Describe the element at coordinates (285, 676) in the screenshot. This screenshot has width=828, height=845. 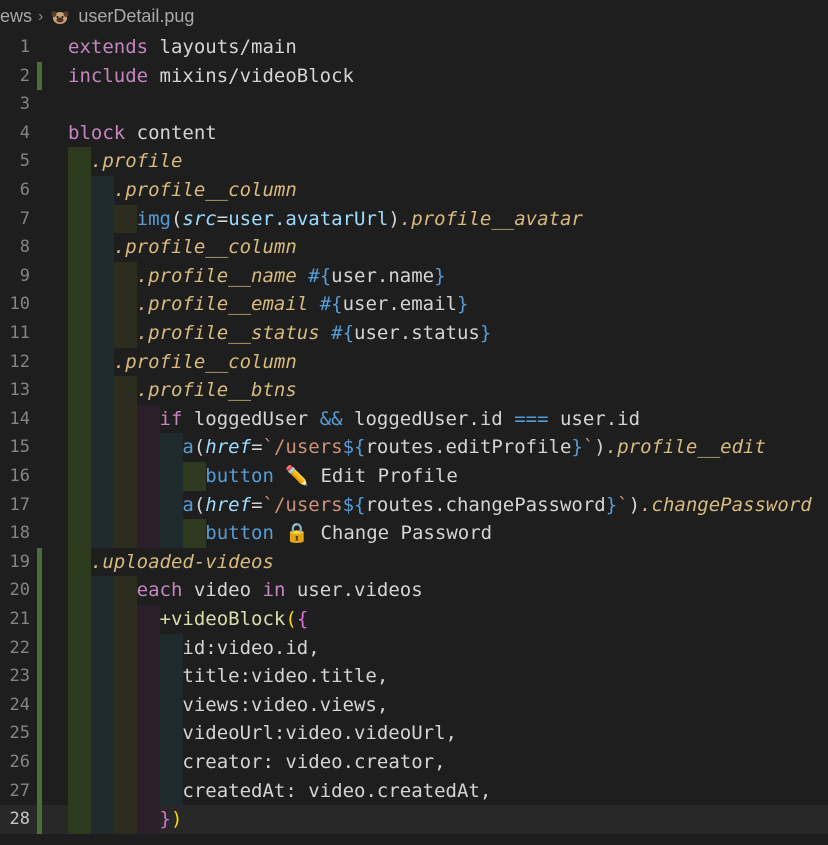
I see `code-text: title:video.title,` at that location.